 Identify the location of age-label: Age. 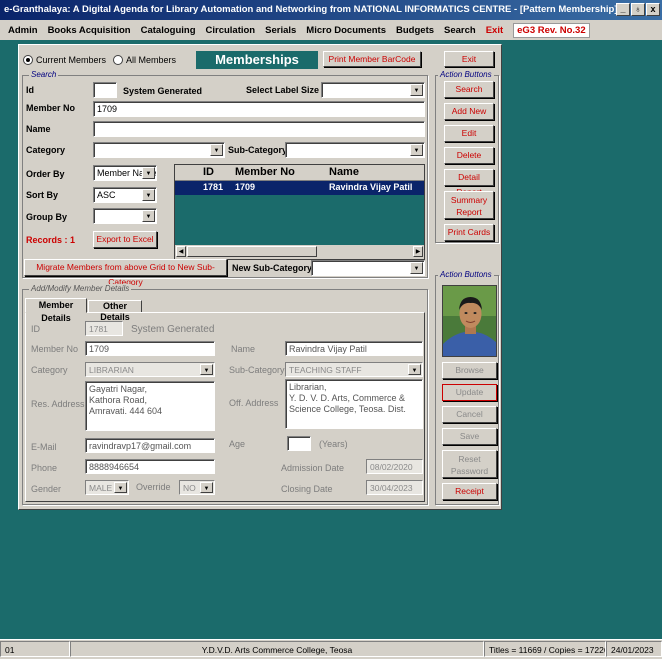
(237, 444).